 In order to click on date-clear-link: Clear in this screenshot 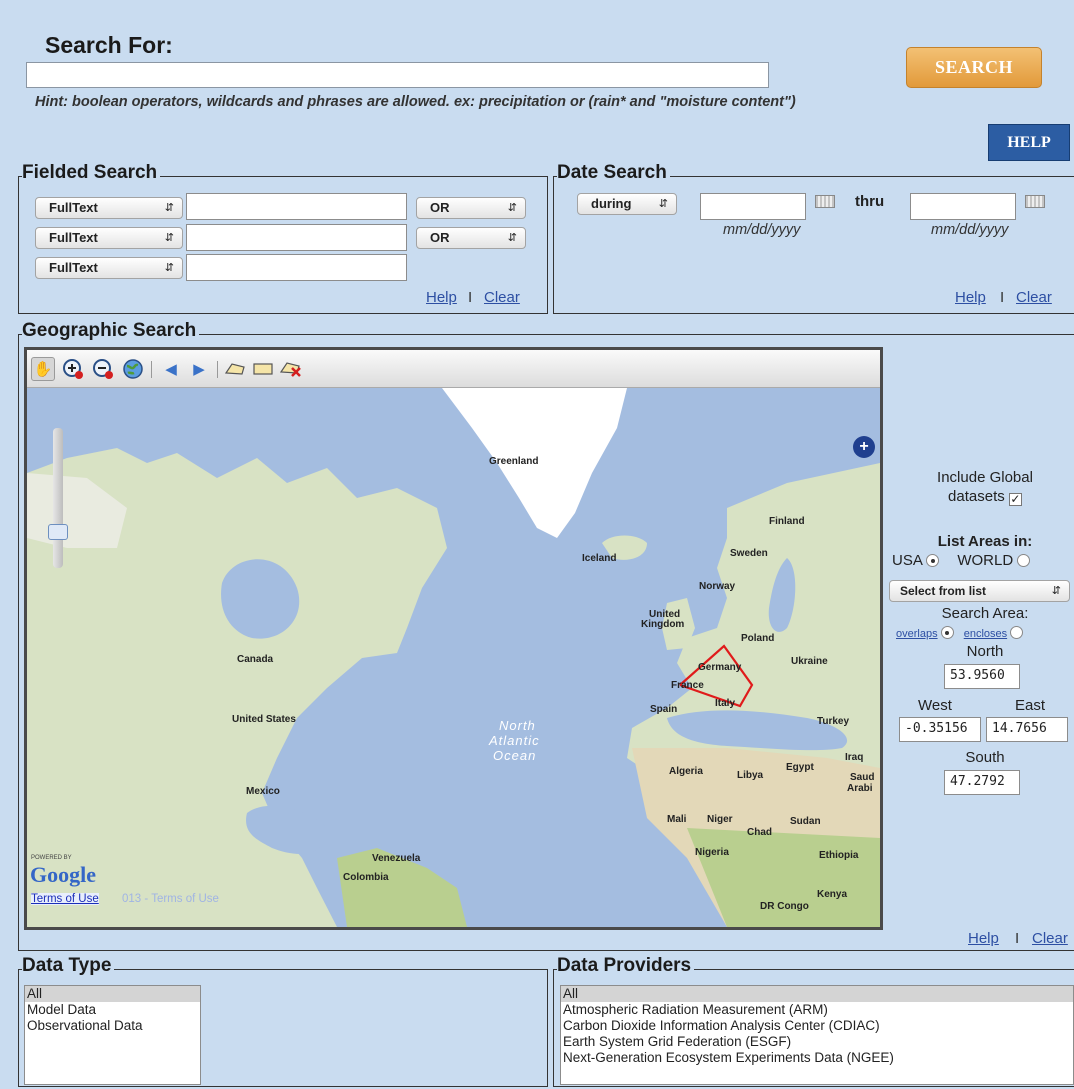, I will do `click(1034, 297)`.